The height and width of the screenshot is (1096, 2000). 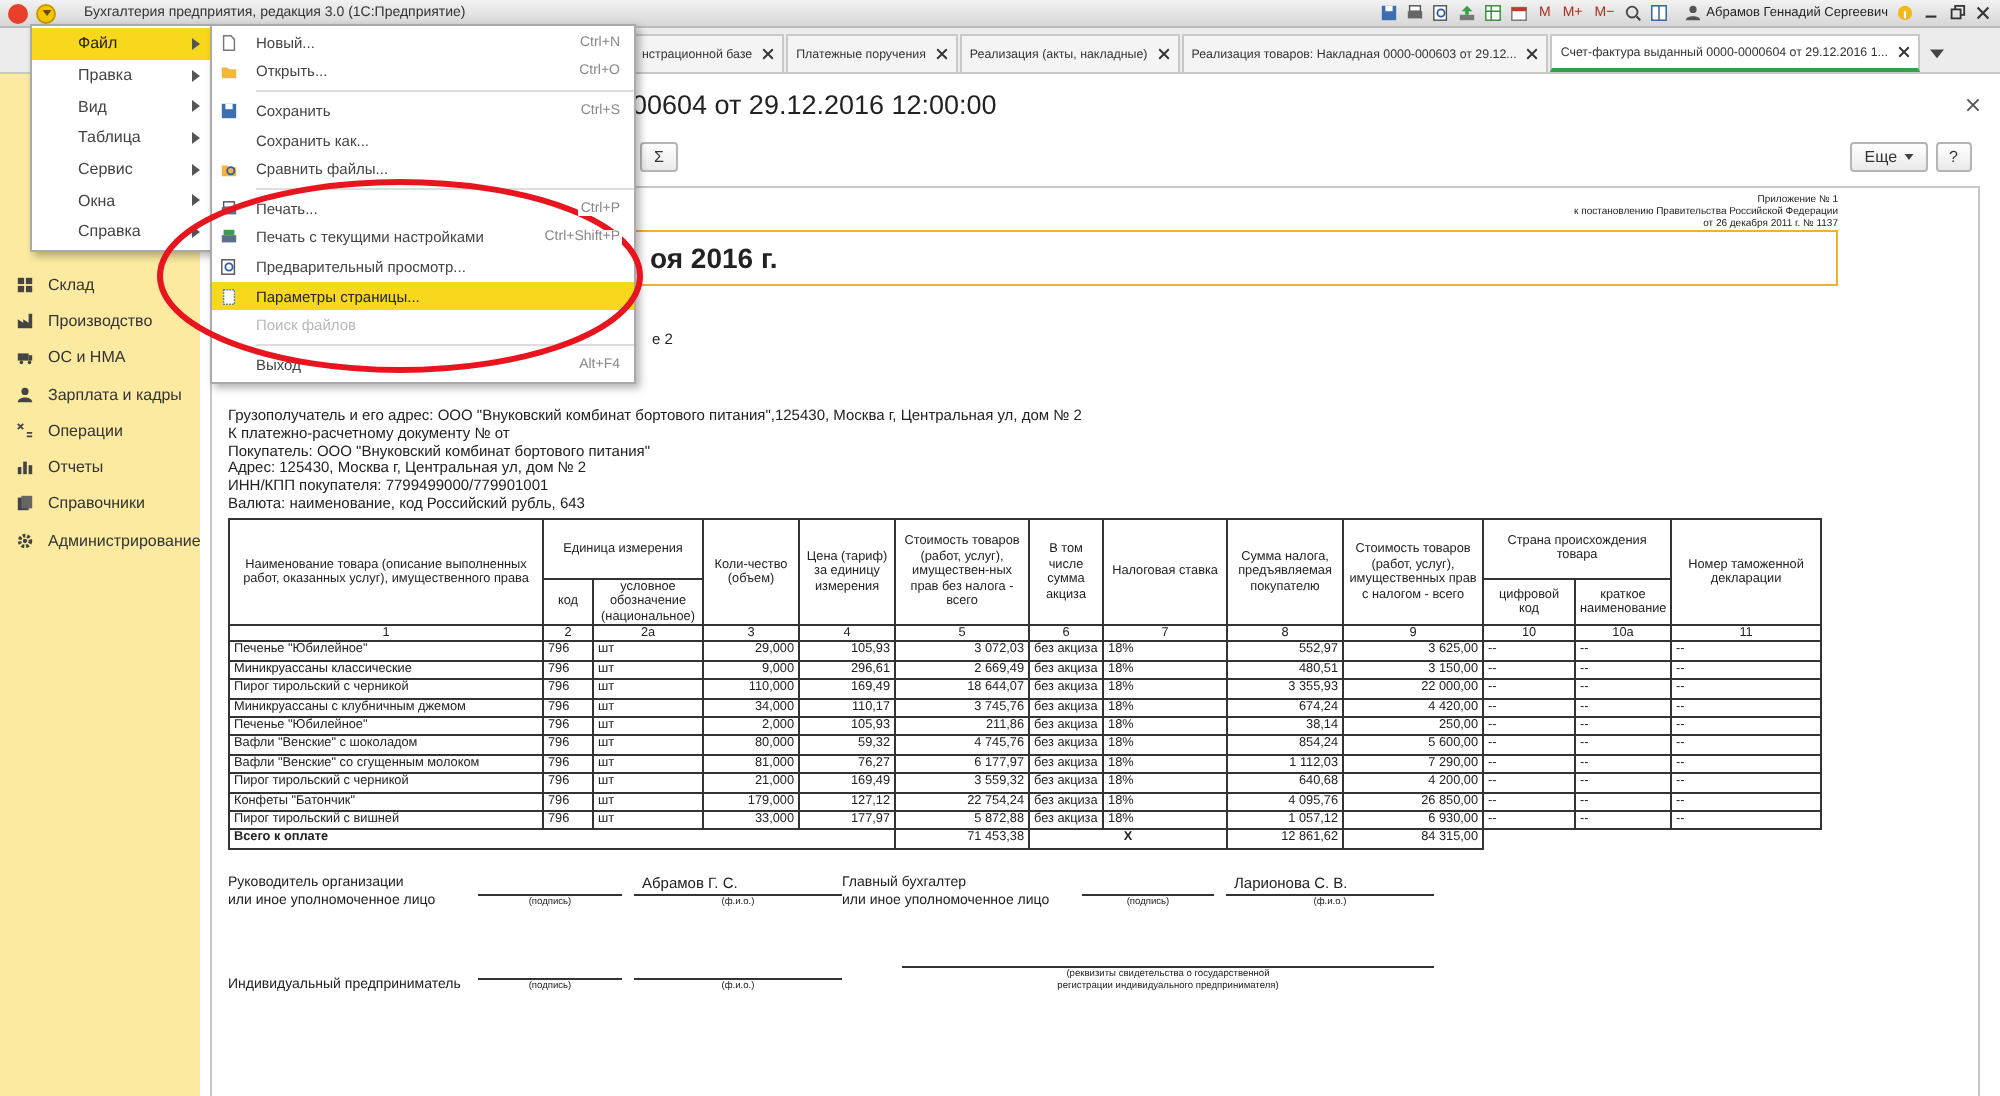 I want to click on sidebar-item: Операции, so click(x=100, y=430).